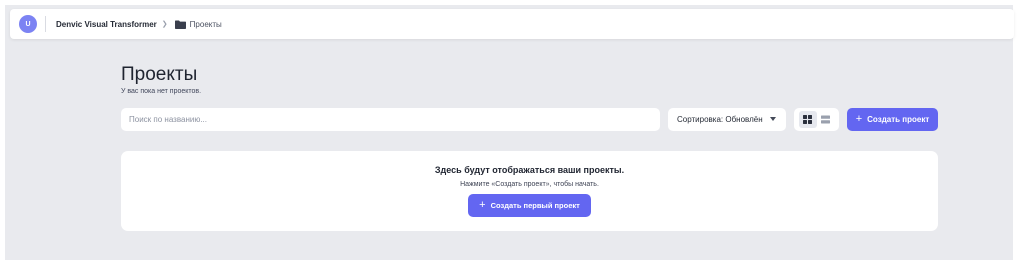 The height and width of the screenshot is (273, 1024). Describe the element at coordinates (45, 24) in the screenshot. I see `divider` at that location.